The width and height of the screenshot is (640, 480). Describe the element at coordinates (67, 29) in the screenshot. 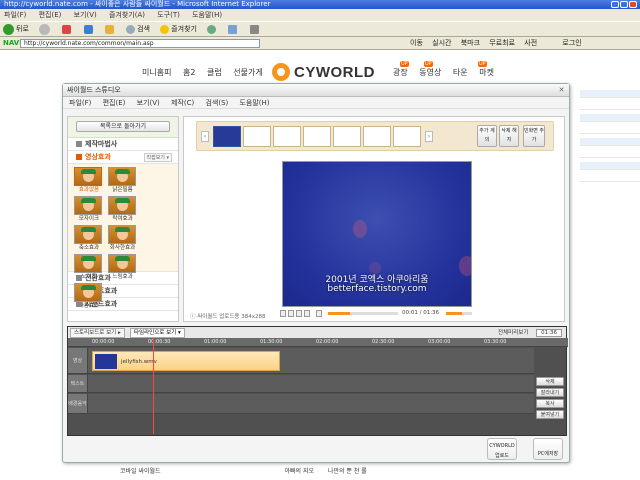

I see `stop-button` at that location.